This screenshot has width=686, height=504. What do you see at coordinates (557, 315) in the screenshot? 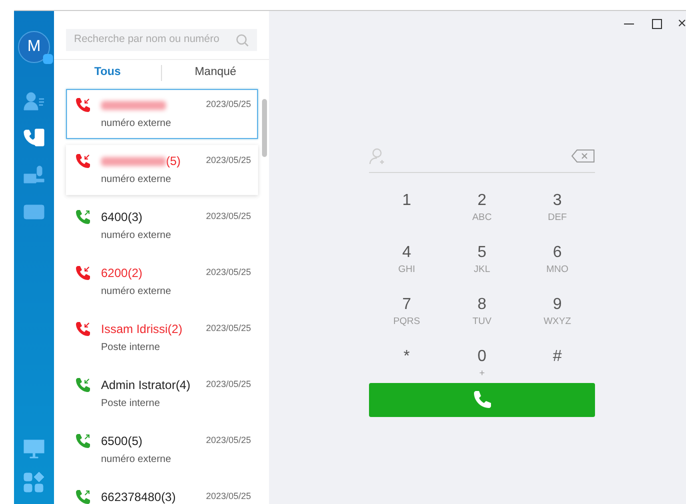
I see `dial-key: 9 WXYZ` at bounding box center [557, 315].